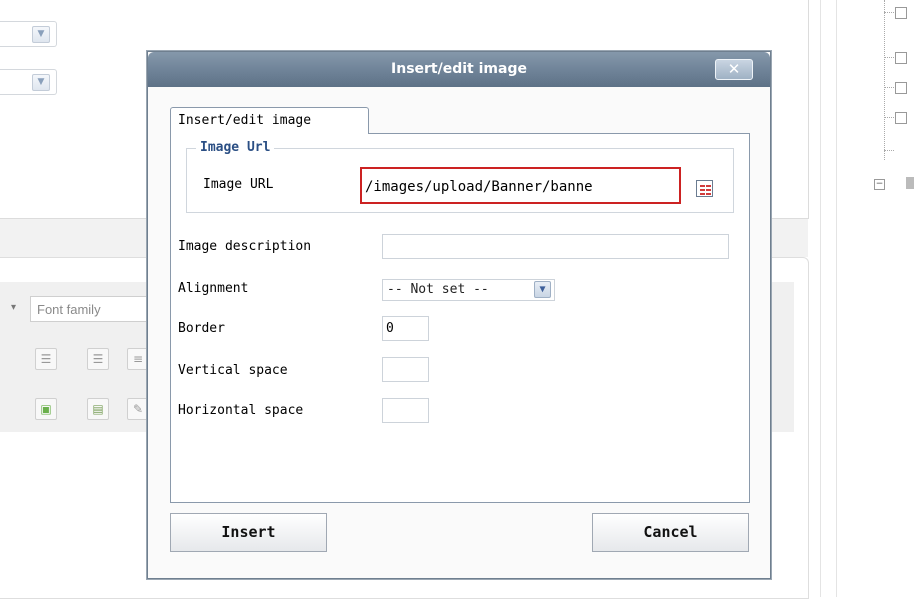 The image size is (914, 599). Describe the element at coordinates (238, 184) in the screenshot. I see `image-url-label: Image URL` at that location.